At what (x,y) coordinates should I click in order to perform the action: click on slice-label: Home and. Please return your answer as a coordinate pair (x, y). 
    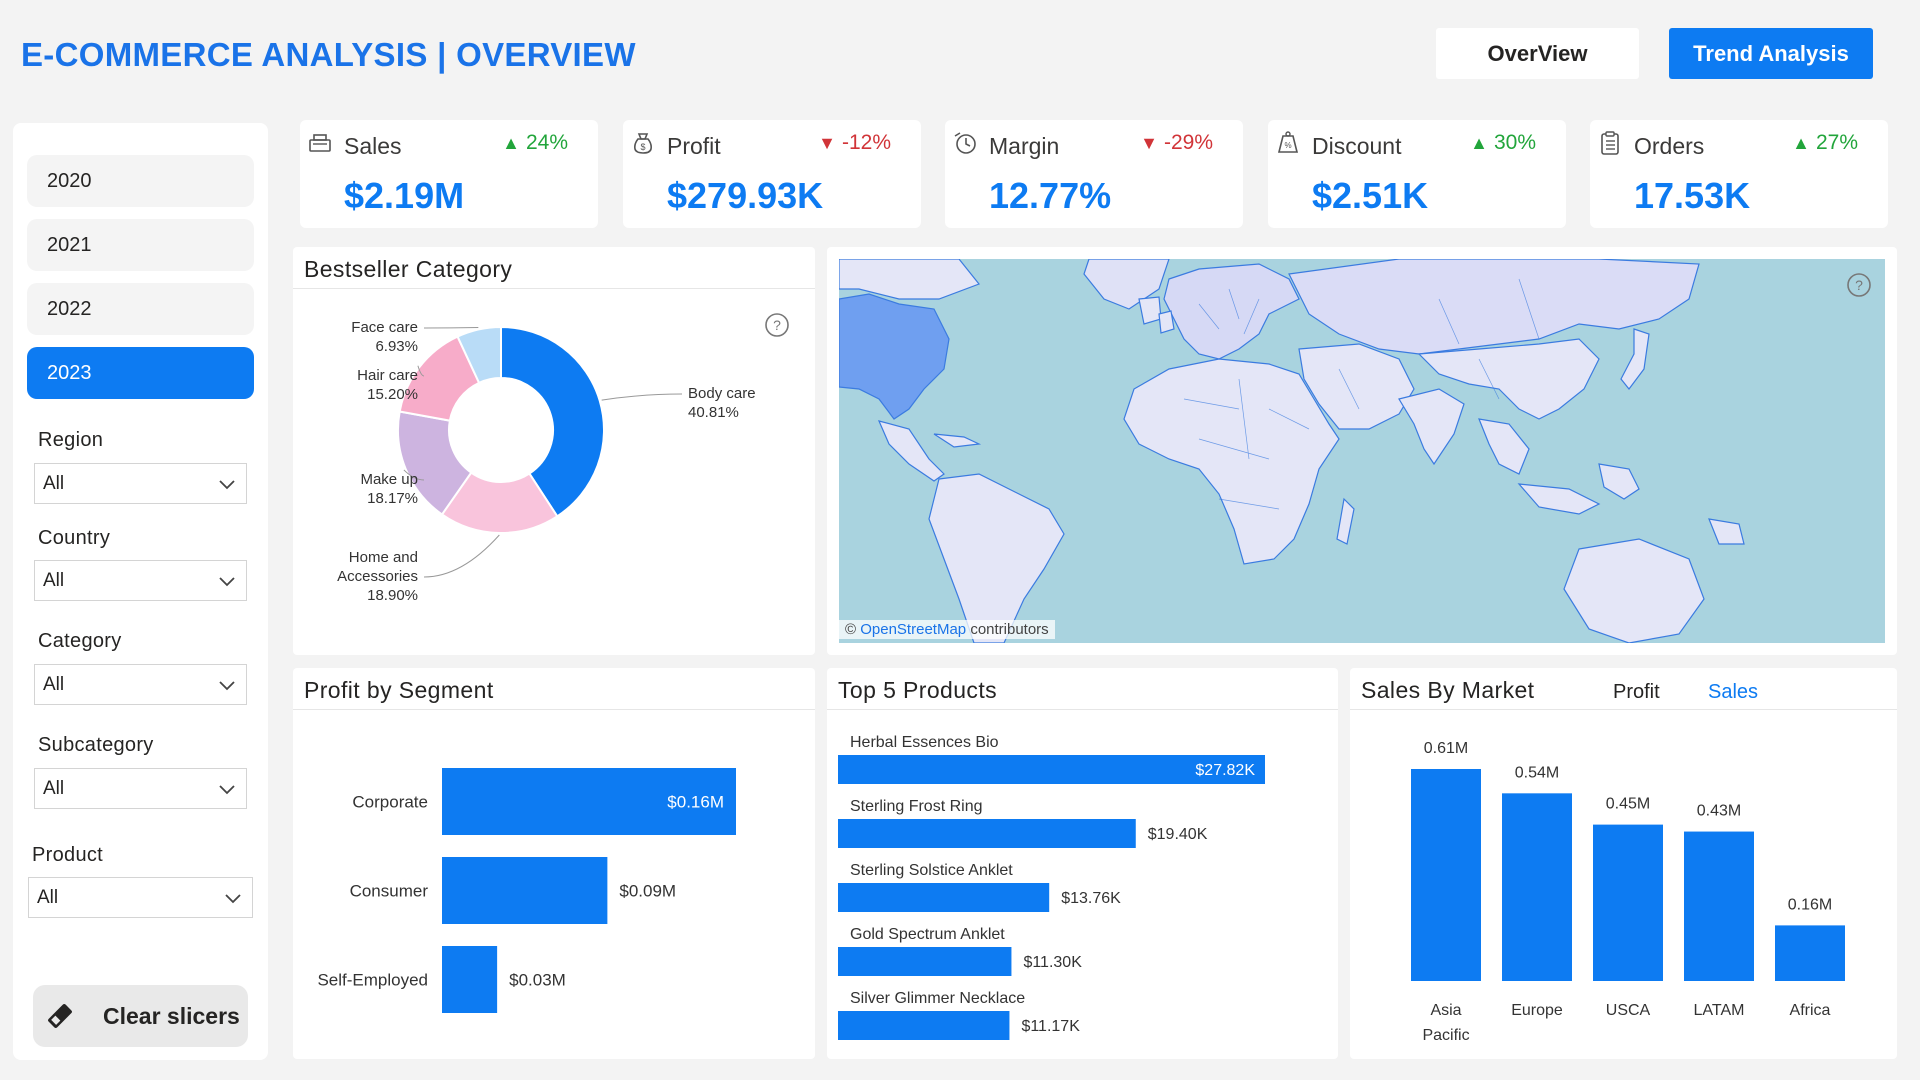
    Looking at the image, I should click on (383, 557).